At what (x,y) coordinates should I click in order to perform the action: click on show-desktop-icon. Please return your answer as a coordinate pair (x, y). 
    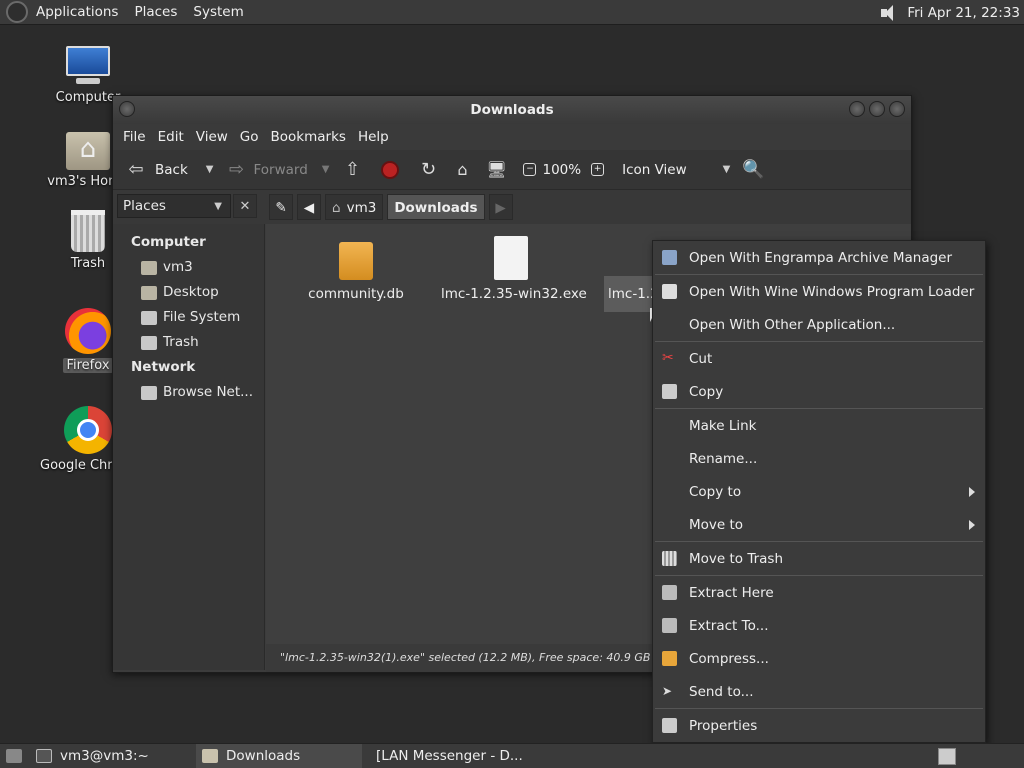
    Looking at the image, I should click on (14, 756).